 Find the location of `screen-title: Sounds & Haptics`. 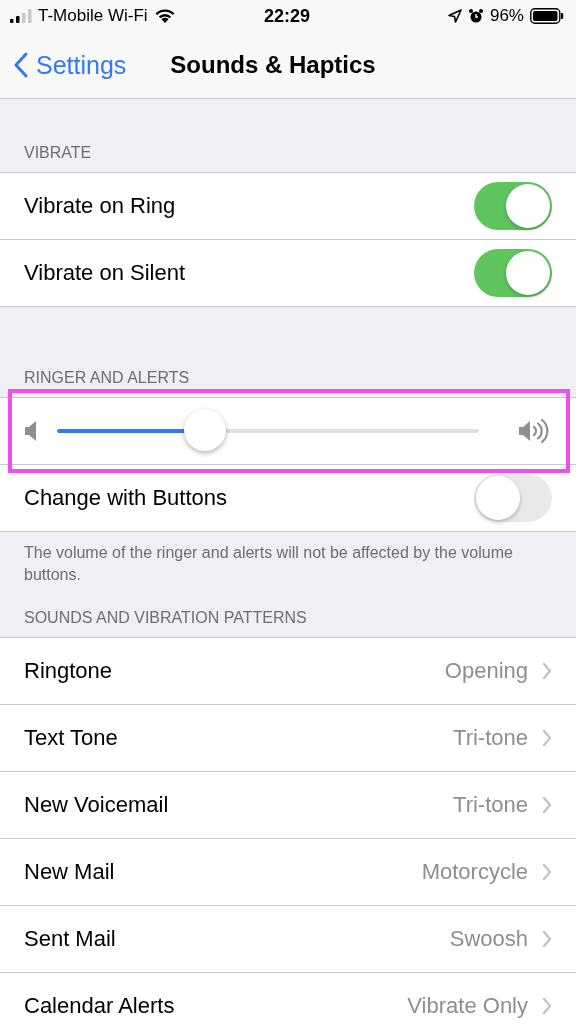

screen-title: Sounds & Haptics is located at coordinates (273, 65).